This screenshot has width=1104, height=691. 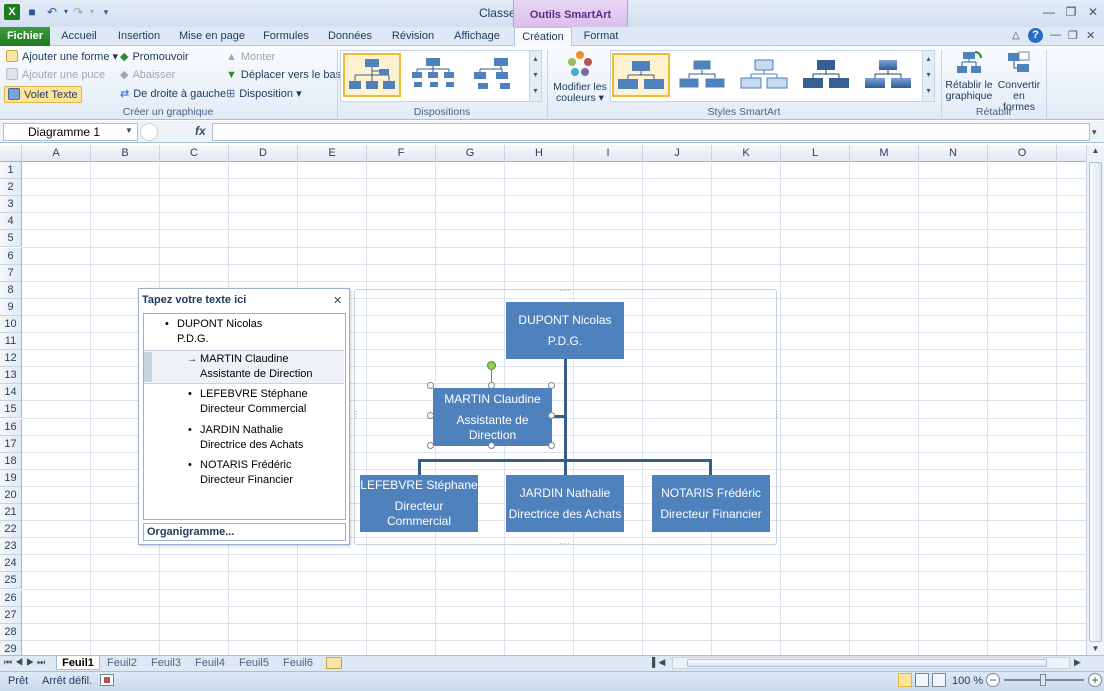 I want to click on resize-handle-s, so click(x=491, y=445).